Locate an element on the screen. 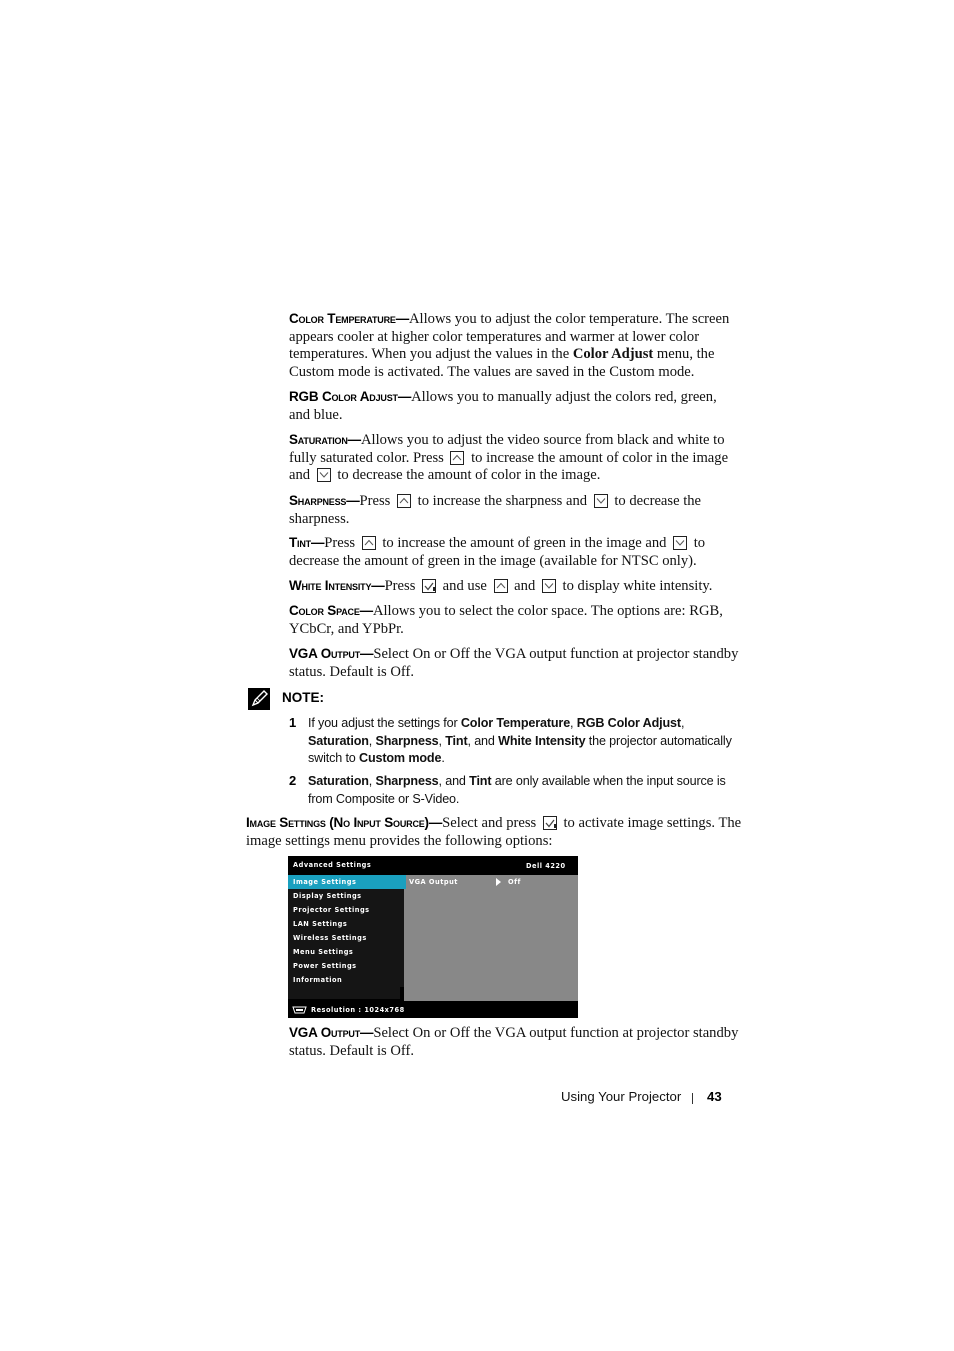  vga-connector-icon is located at coordinates (299, 1010).